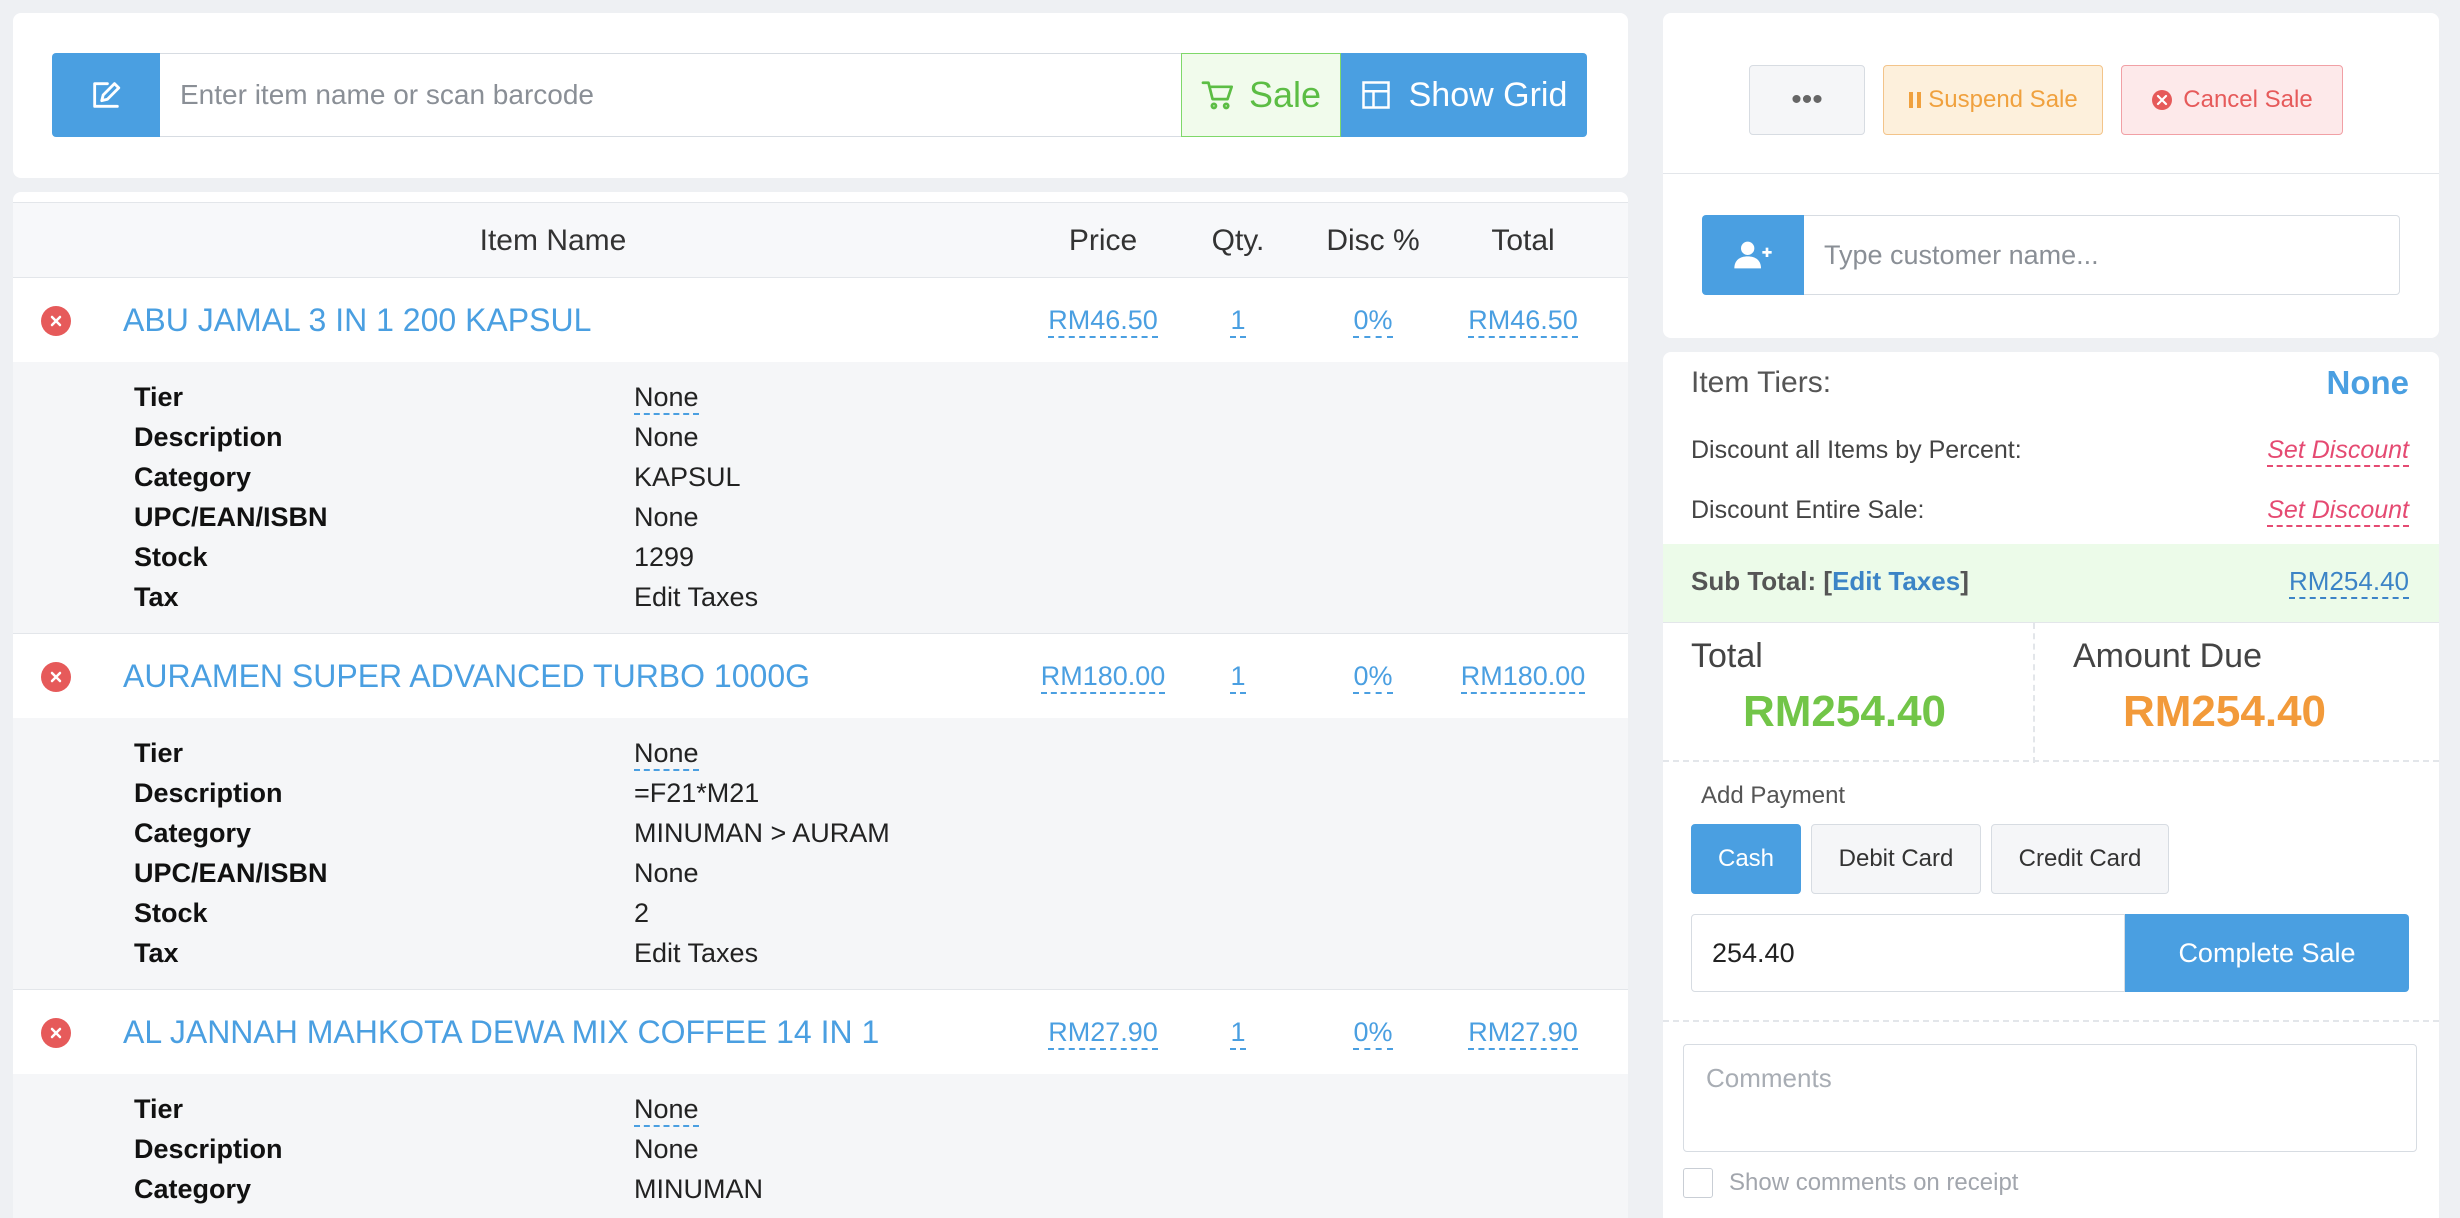 This screenshot has height=1218, width=2460. I want to click on pause-icon, so click(1915, 100).